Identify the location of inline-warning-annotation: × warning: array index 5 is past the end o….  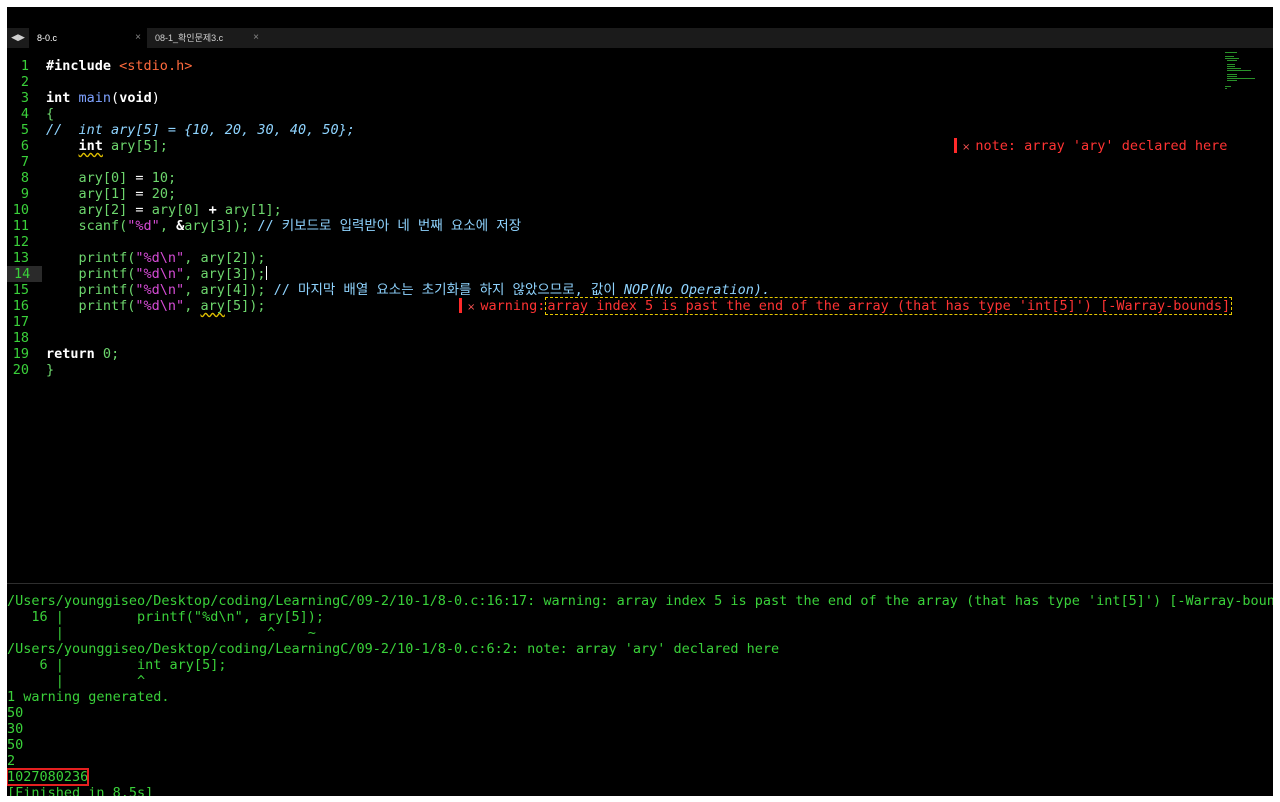
(846, 306).